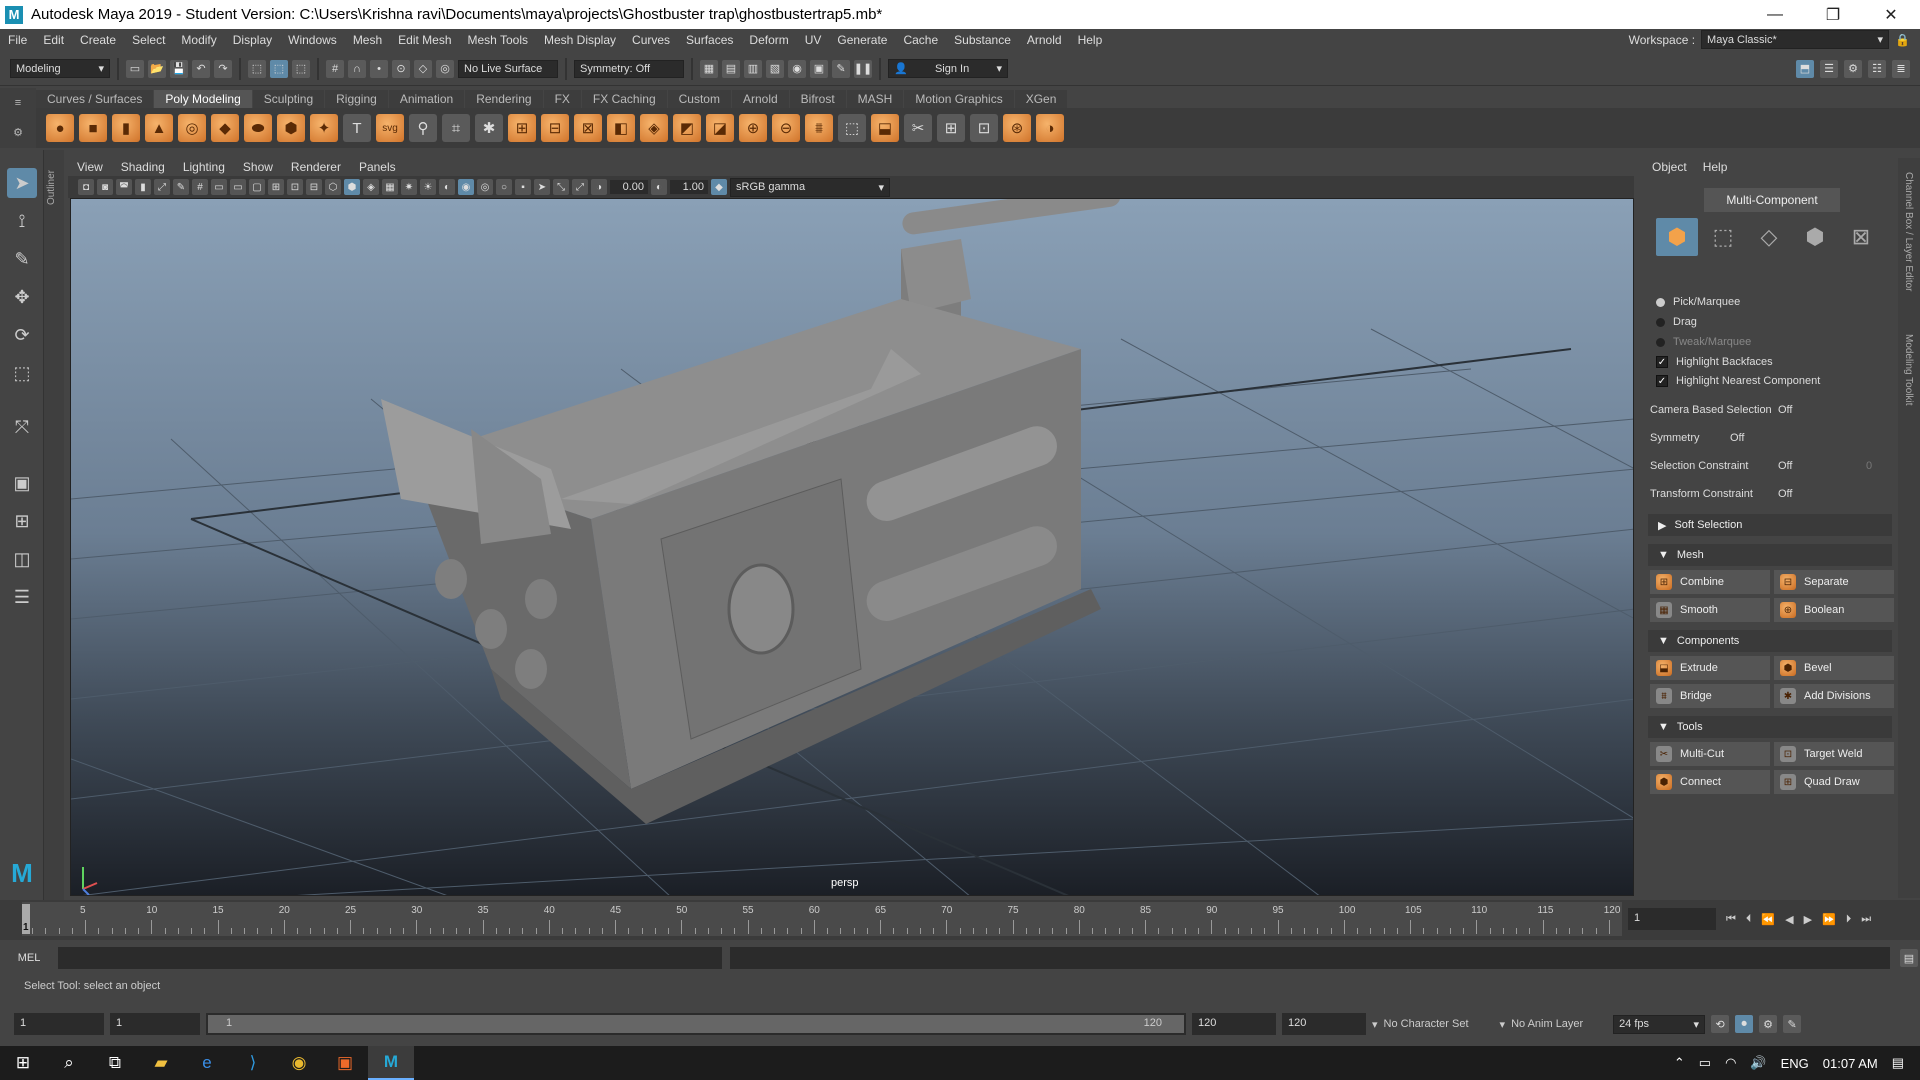 The image size is (1920, 1080). What do you see at coordinates (489, 128) in the screenshot?
I see `pivot-icon: ✱` at bounding box center [489, 128].